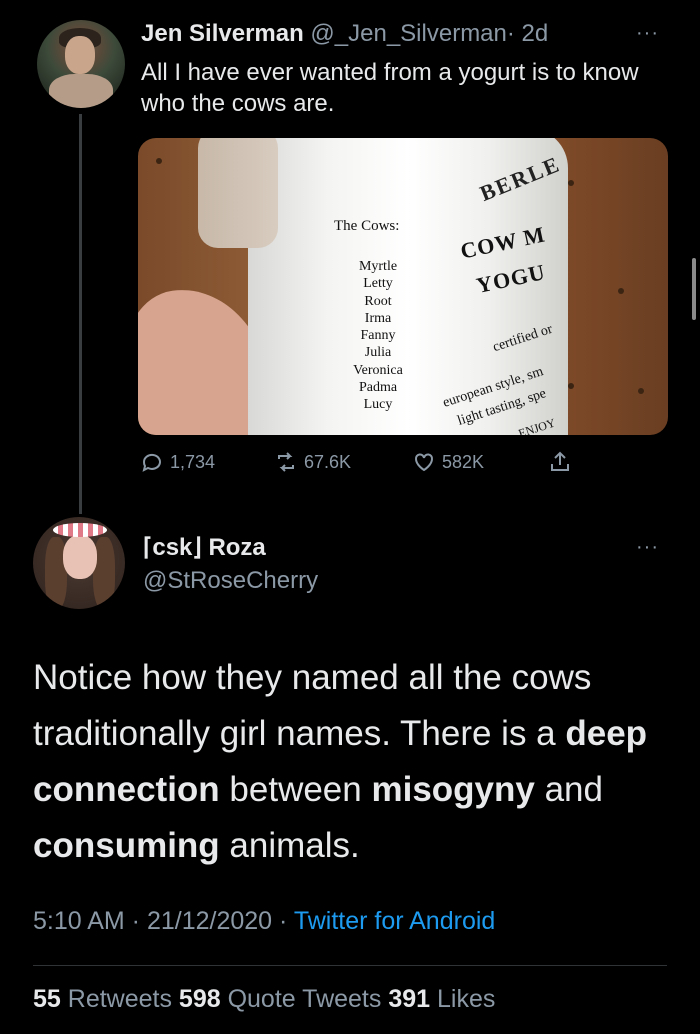 The height and width of the screenshot is (1034, 700). Describe the element at coordinates (408, 33) in the screenshot. I see `tweet1-handle: @_Jen_Silverman` at that location.